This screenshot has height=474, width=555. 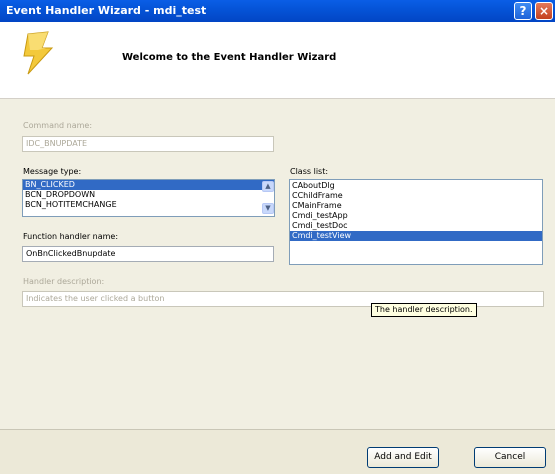 What do you see at coordinates (148, 254) in the screenshot?
I see `function-handler-field: OnBnClickedBnupdate` at bounding box center [148, 254].